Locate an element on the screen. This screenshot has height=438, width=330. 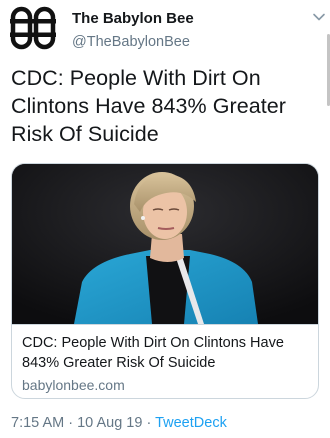
tweet-source-link: TweetDeck is located at coordinates (191, 423).